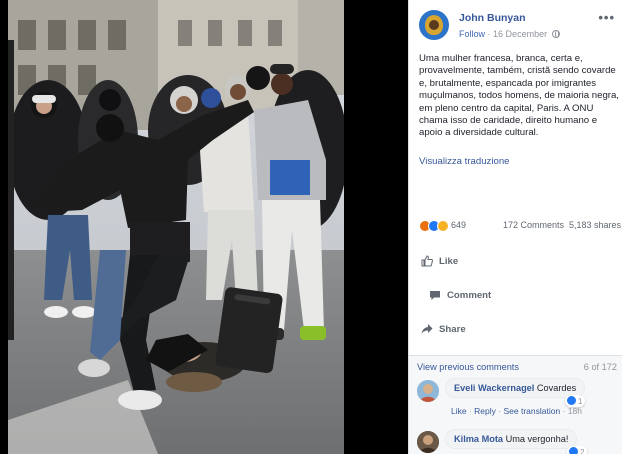 The width and height of the screenshot is (622, 454). Describe the element at coordinates (520, 34) in the screenshot. I see `post-date: 16 December` at that location.